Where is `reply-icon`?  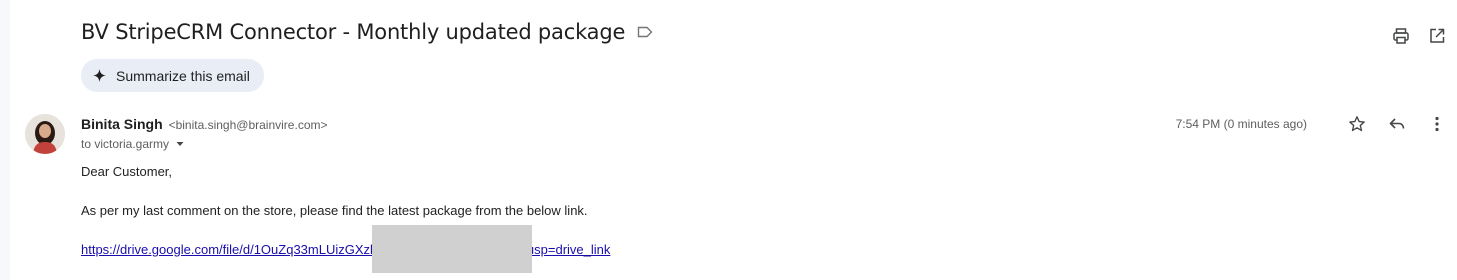
reply-icon is located at coordinates (1397, 124).